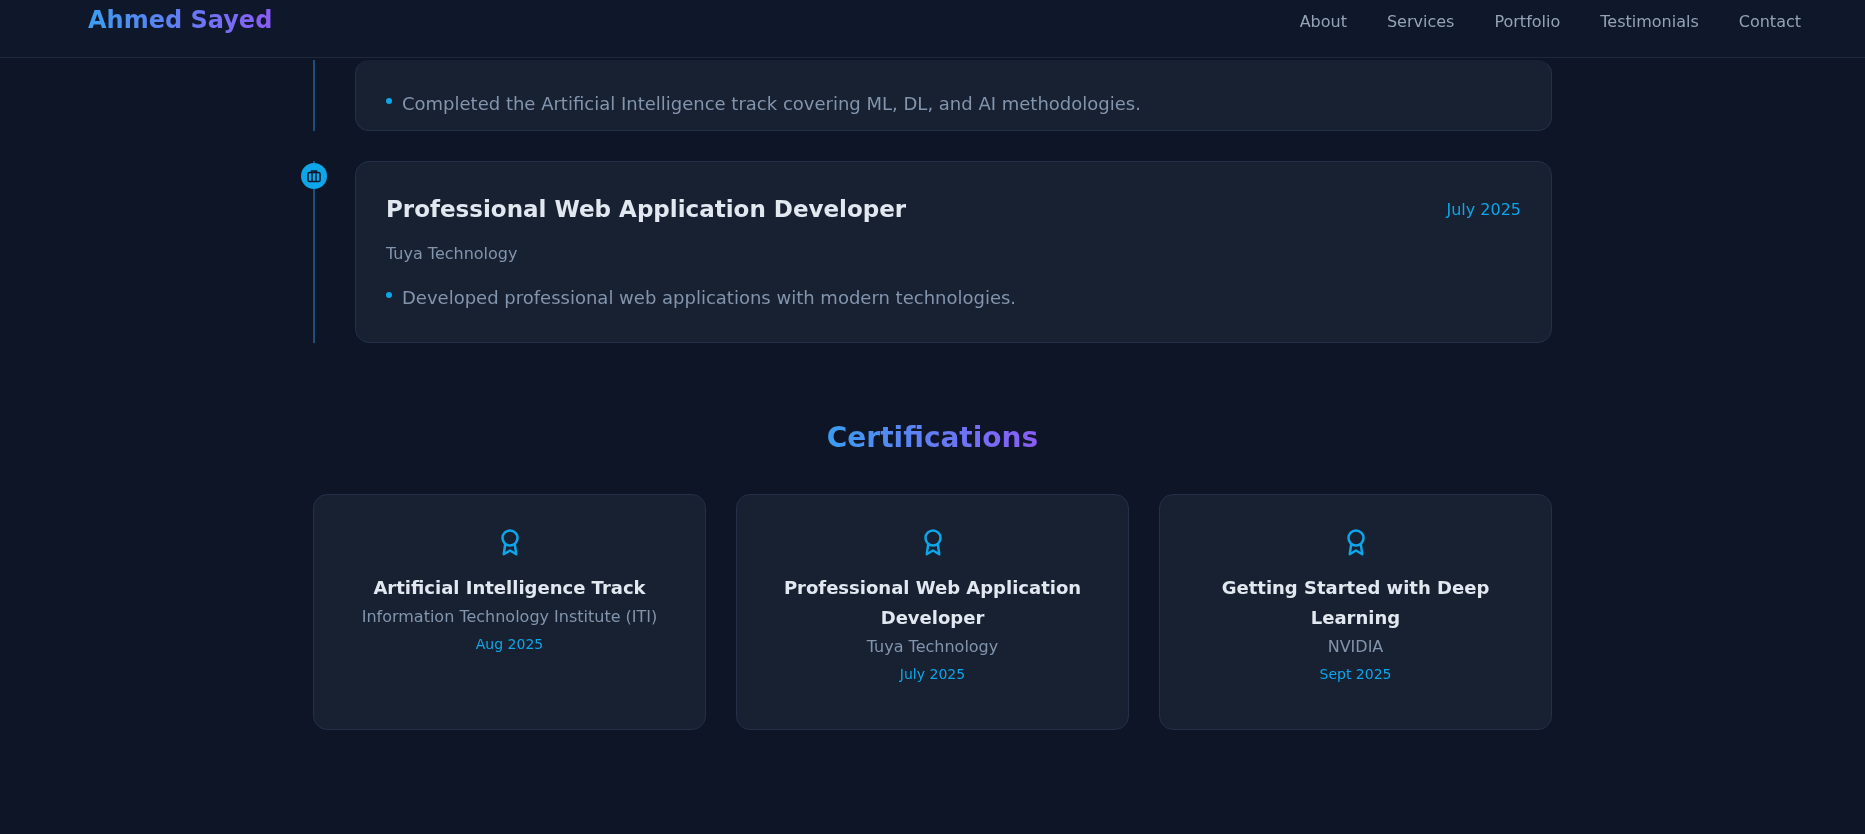  I want to click on nav-link: Services, so click(1420, 21).